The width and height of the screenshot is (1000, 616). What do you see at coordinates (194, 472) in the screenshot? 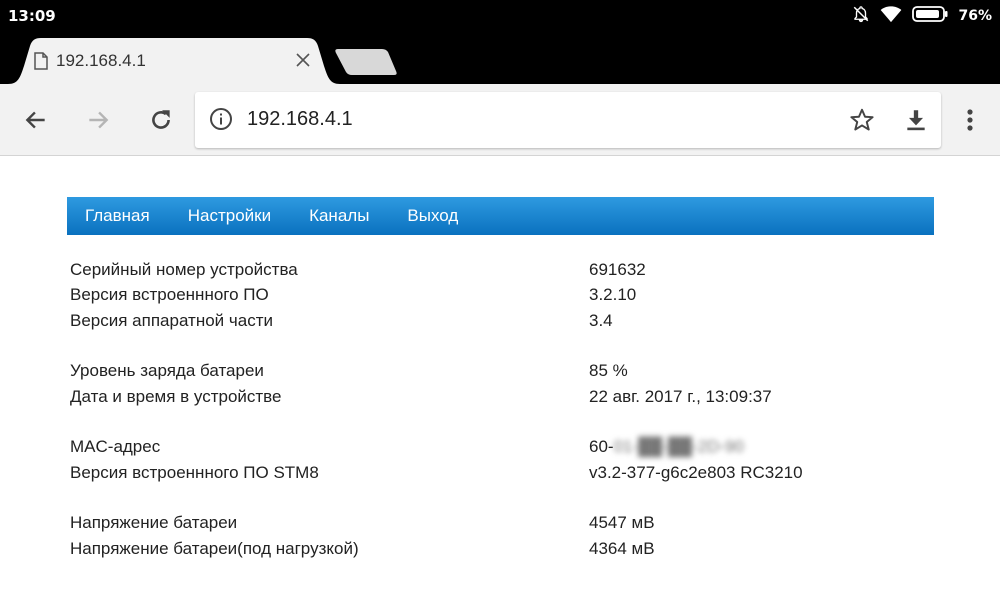
I see `info-label: Версия встроеннного ПО STM8` at bounding box center [194, 472].